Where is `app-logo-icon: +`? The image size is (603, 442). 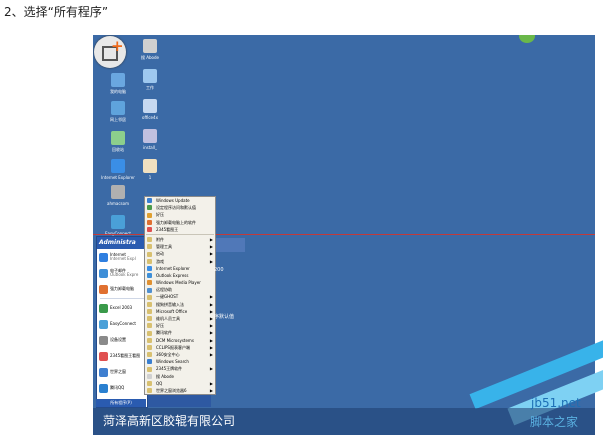
app-logo-icon: + is located at coordinates (110, 52).